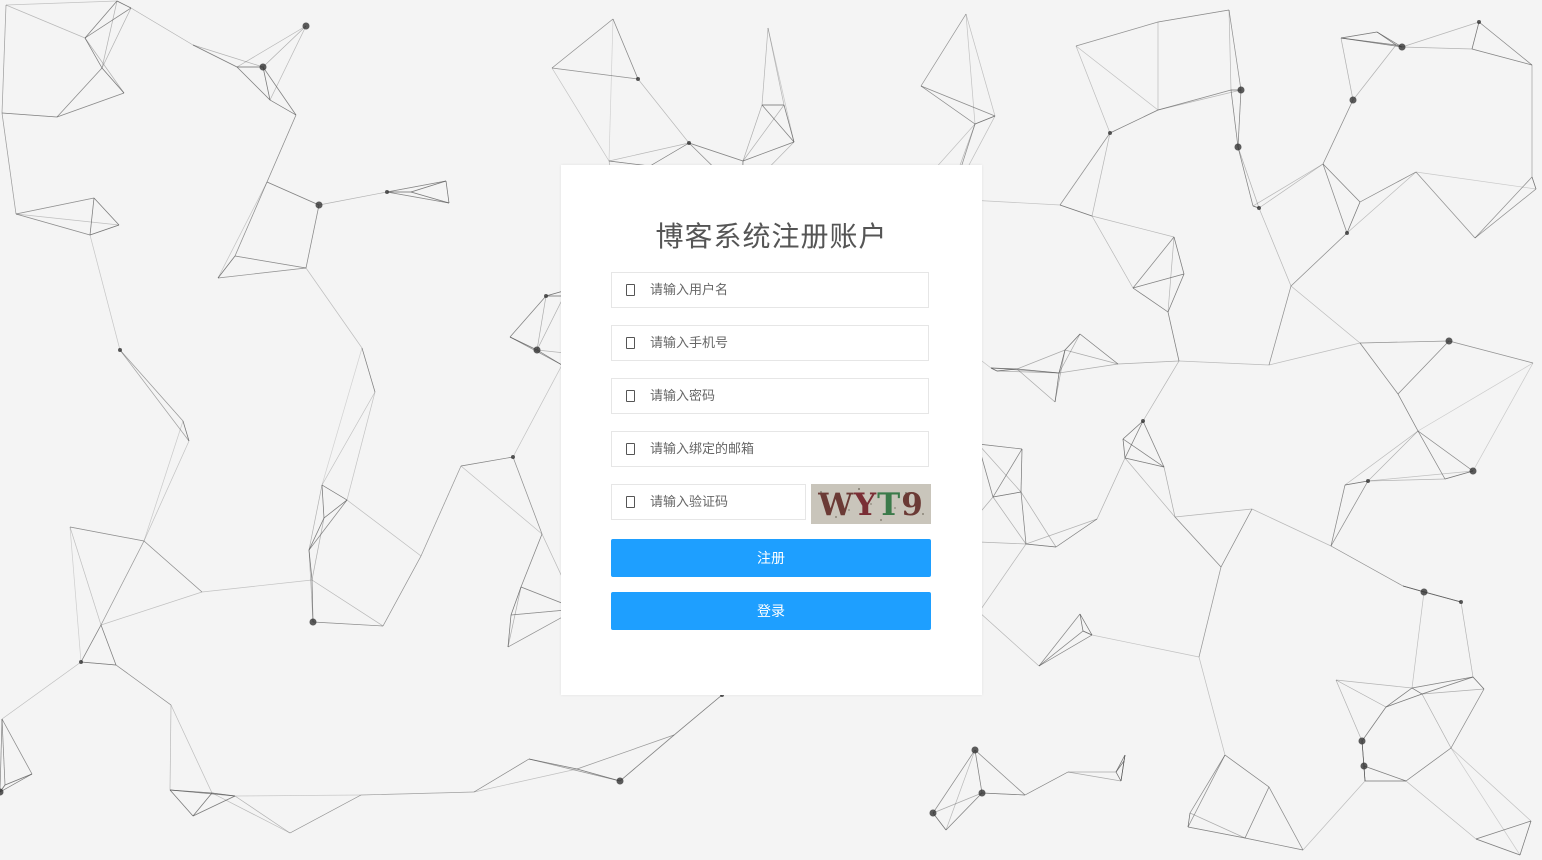  Describe the element at coordinates (771, 236) in the screenshot. I see `page-title: 博客系统注册账户` at that location.